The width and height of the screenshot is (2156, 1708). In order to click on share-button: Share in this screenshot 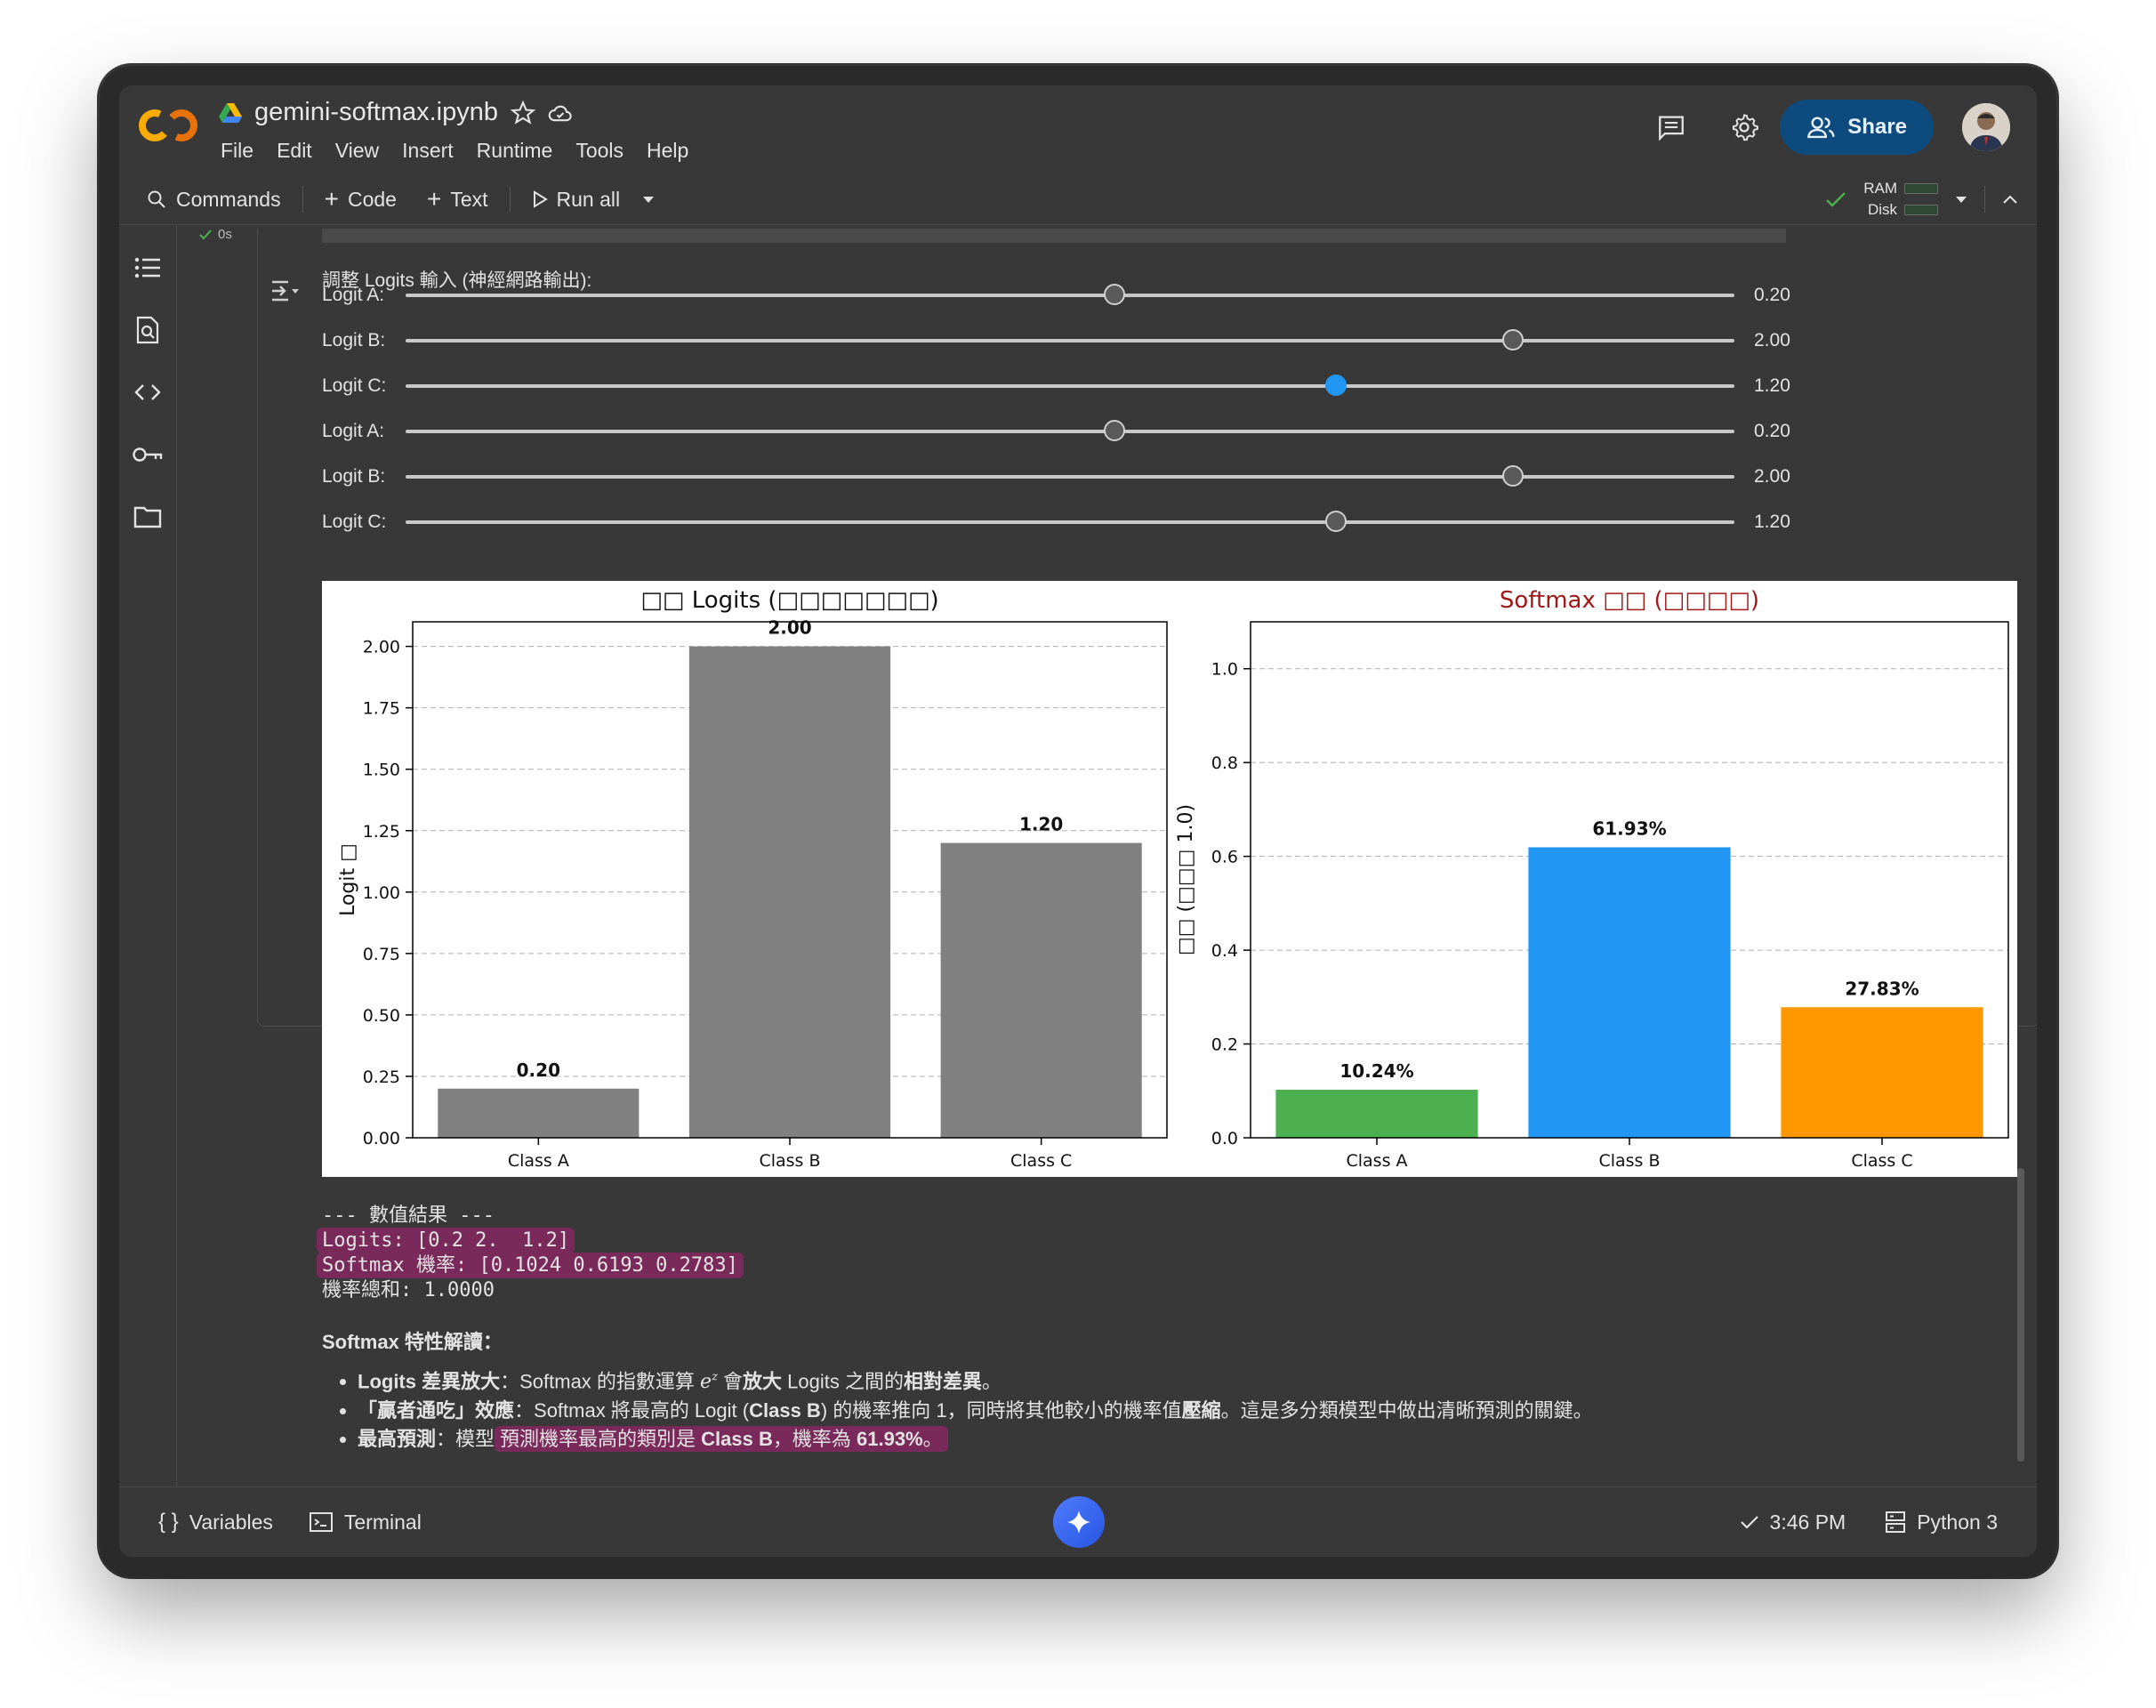, I will do `click(1857, 127)`.